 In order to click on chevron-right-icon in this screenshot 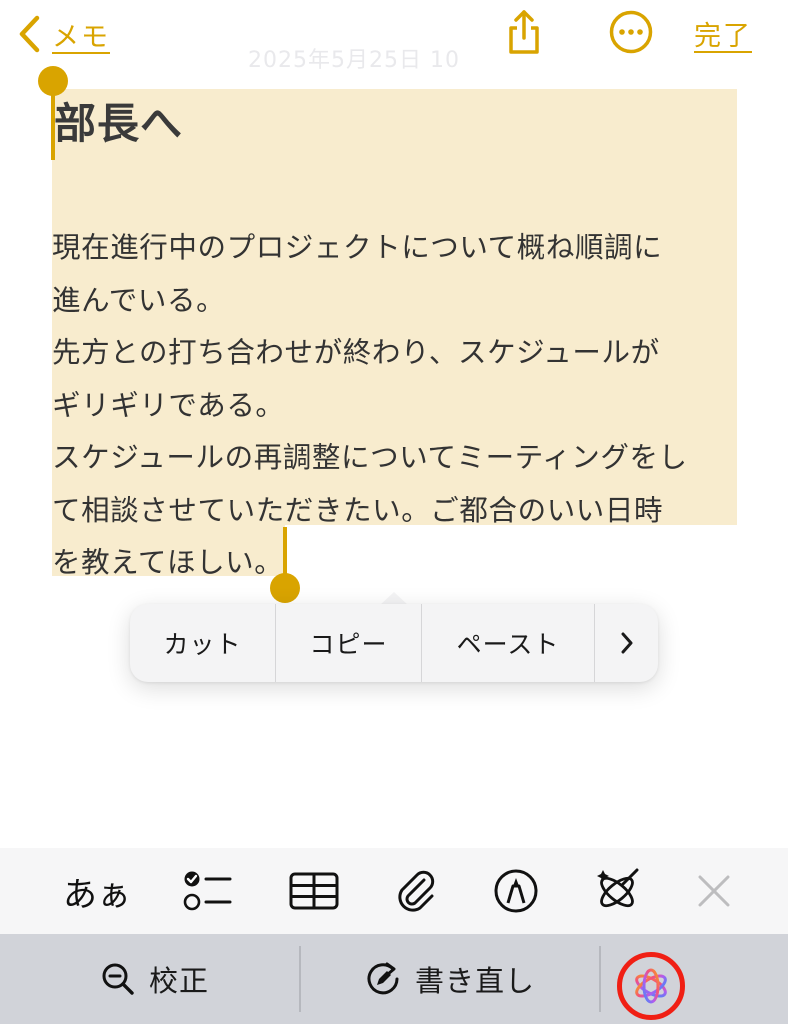, I will do `click(626, 643)`.